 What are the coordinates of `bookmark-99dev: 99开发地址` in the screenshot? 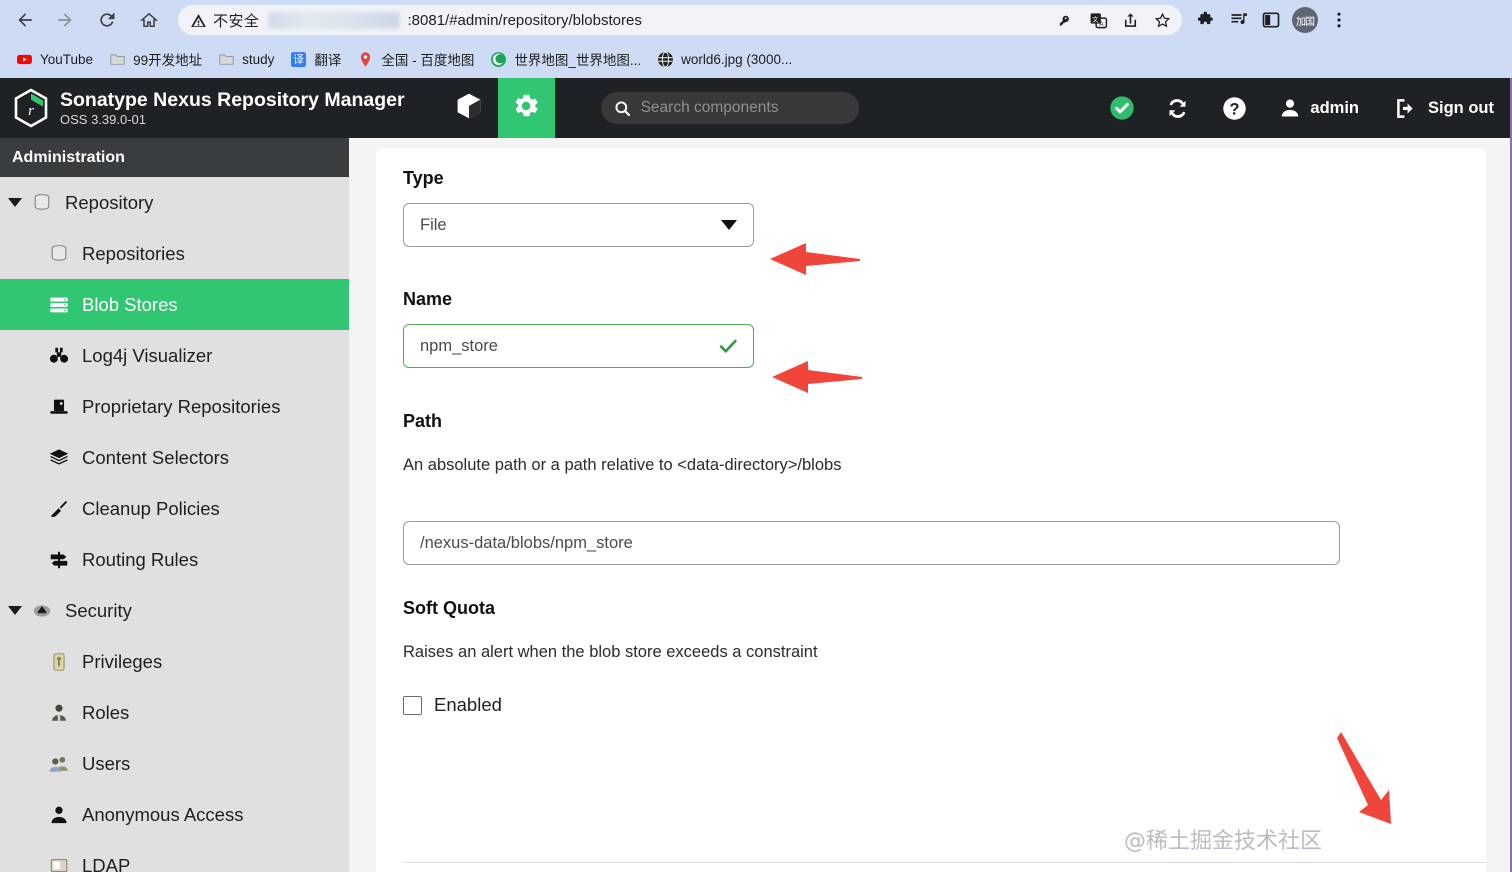 It's located at (155, 59).